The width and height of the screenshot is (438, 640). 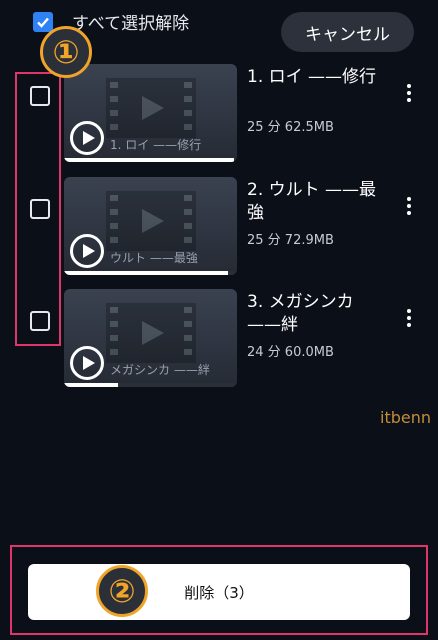 What do you see at coordinates (290, 127) in the screenshot?
I see `video-meta: 25 分 62.5MB` at bounding box center [290, 127].